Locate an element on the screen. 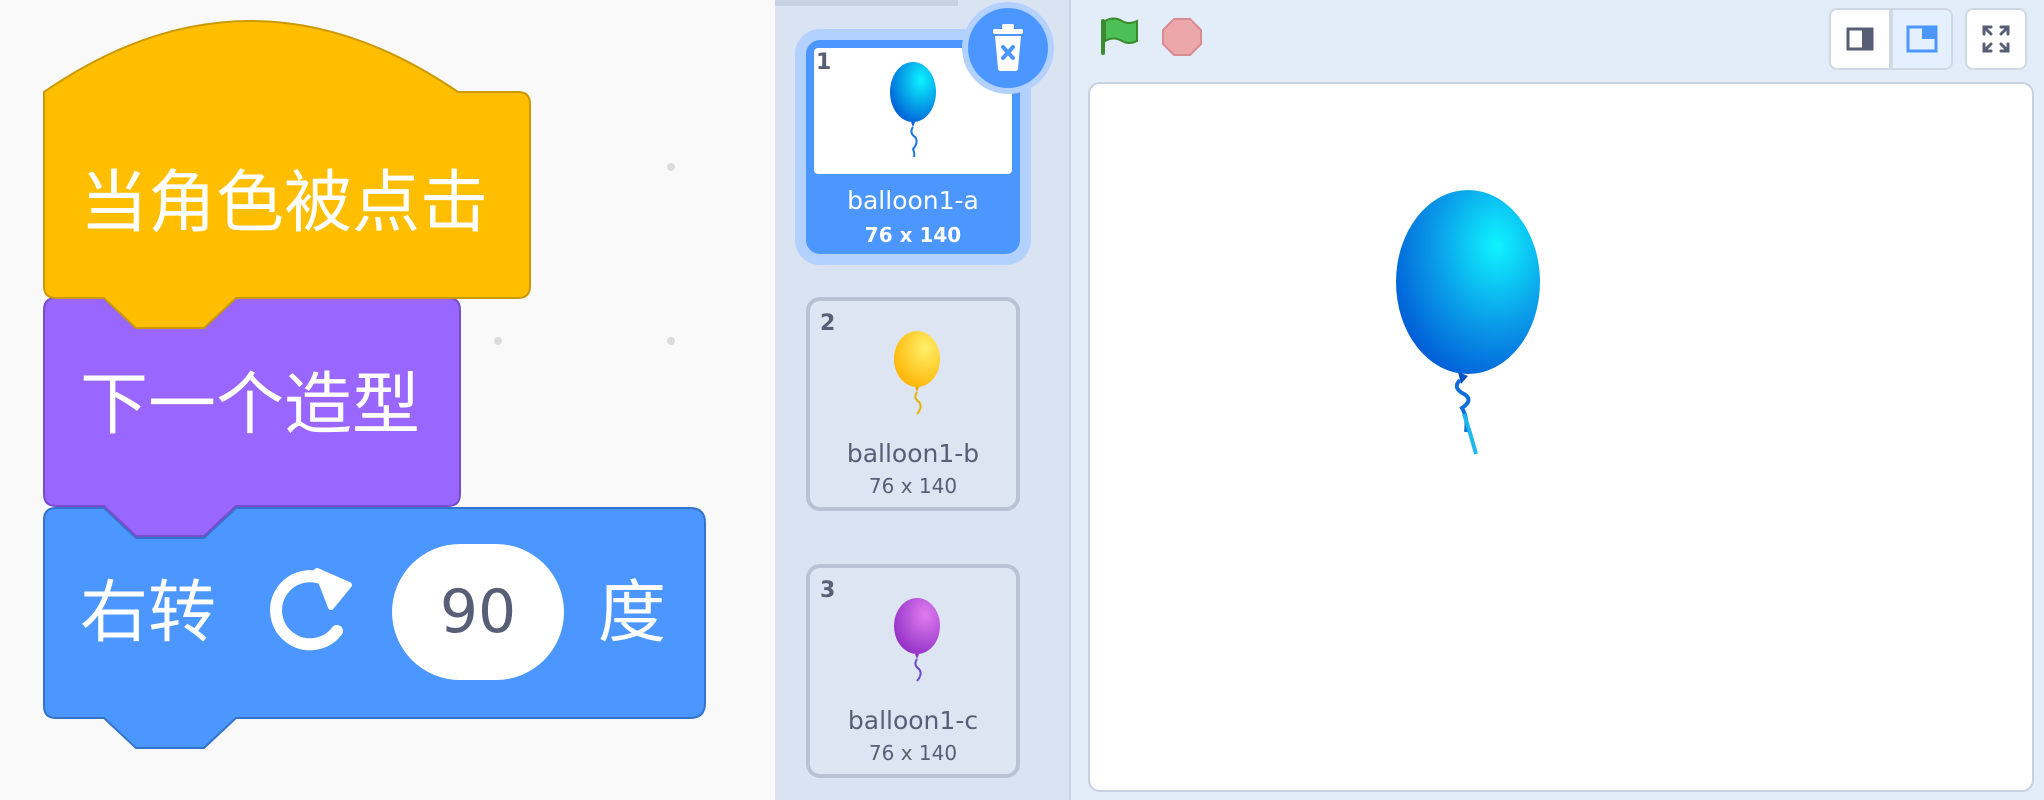  costume-item-3: 3 balloon1-c 76 x 140 is located at coordinates (913, 671).